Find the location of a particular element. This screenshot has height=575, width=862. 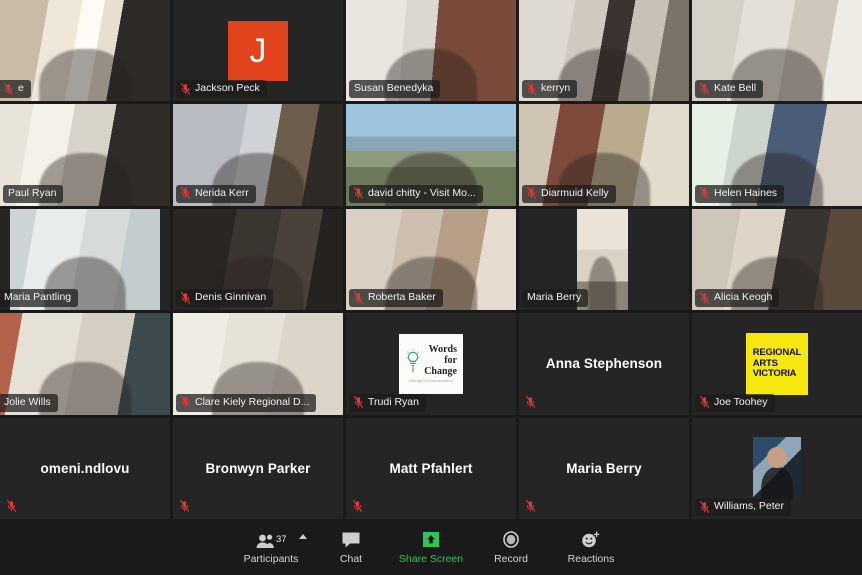

participant-tile: Diarmuid Kelly is located at coordinates (604, 155).